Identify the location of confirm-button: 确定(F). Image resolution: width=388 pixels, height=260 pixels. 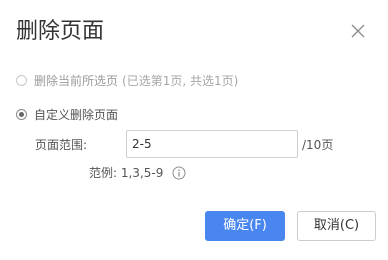
(245, 226).